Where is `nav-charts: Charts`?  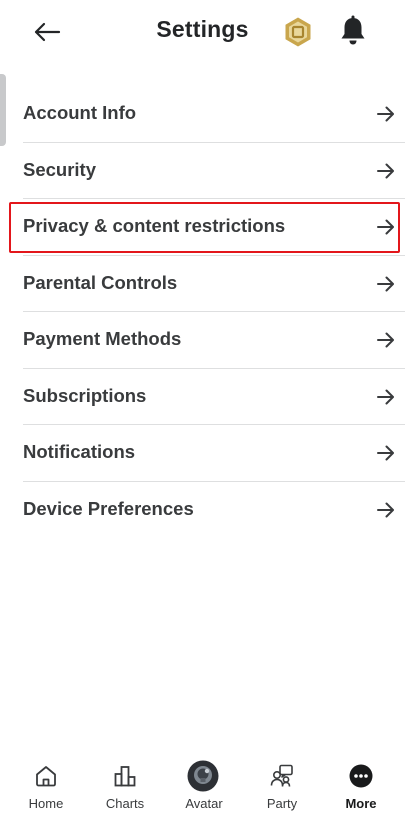
nav-charts: Charts is located at coordinates (124, 788).